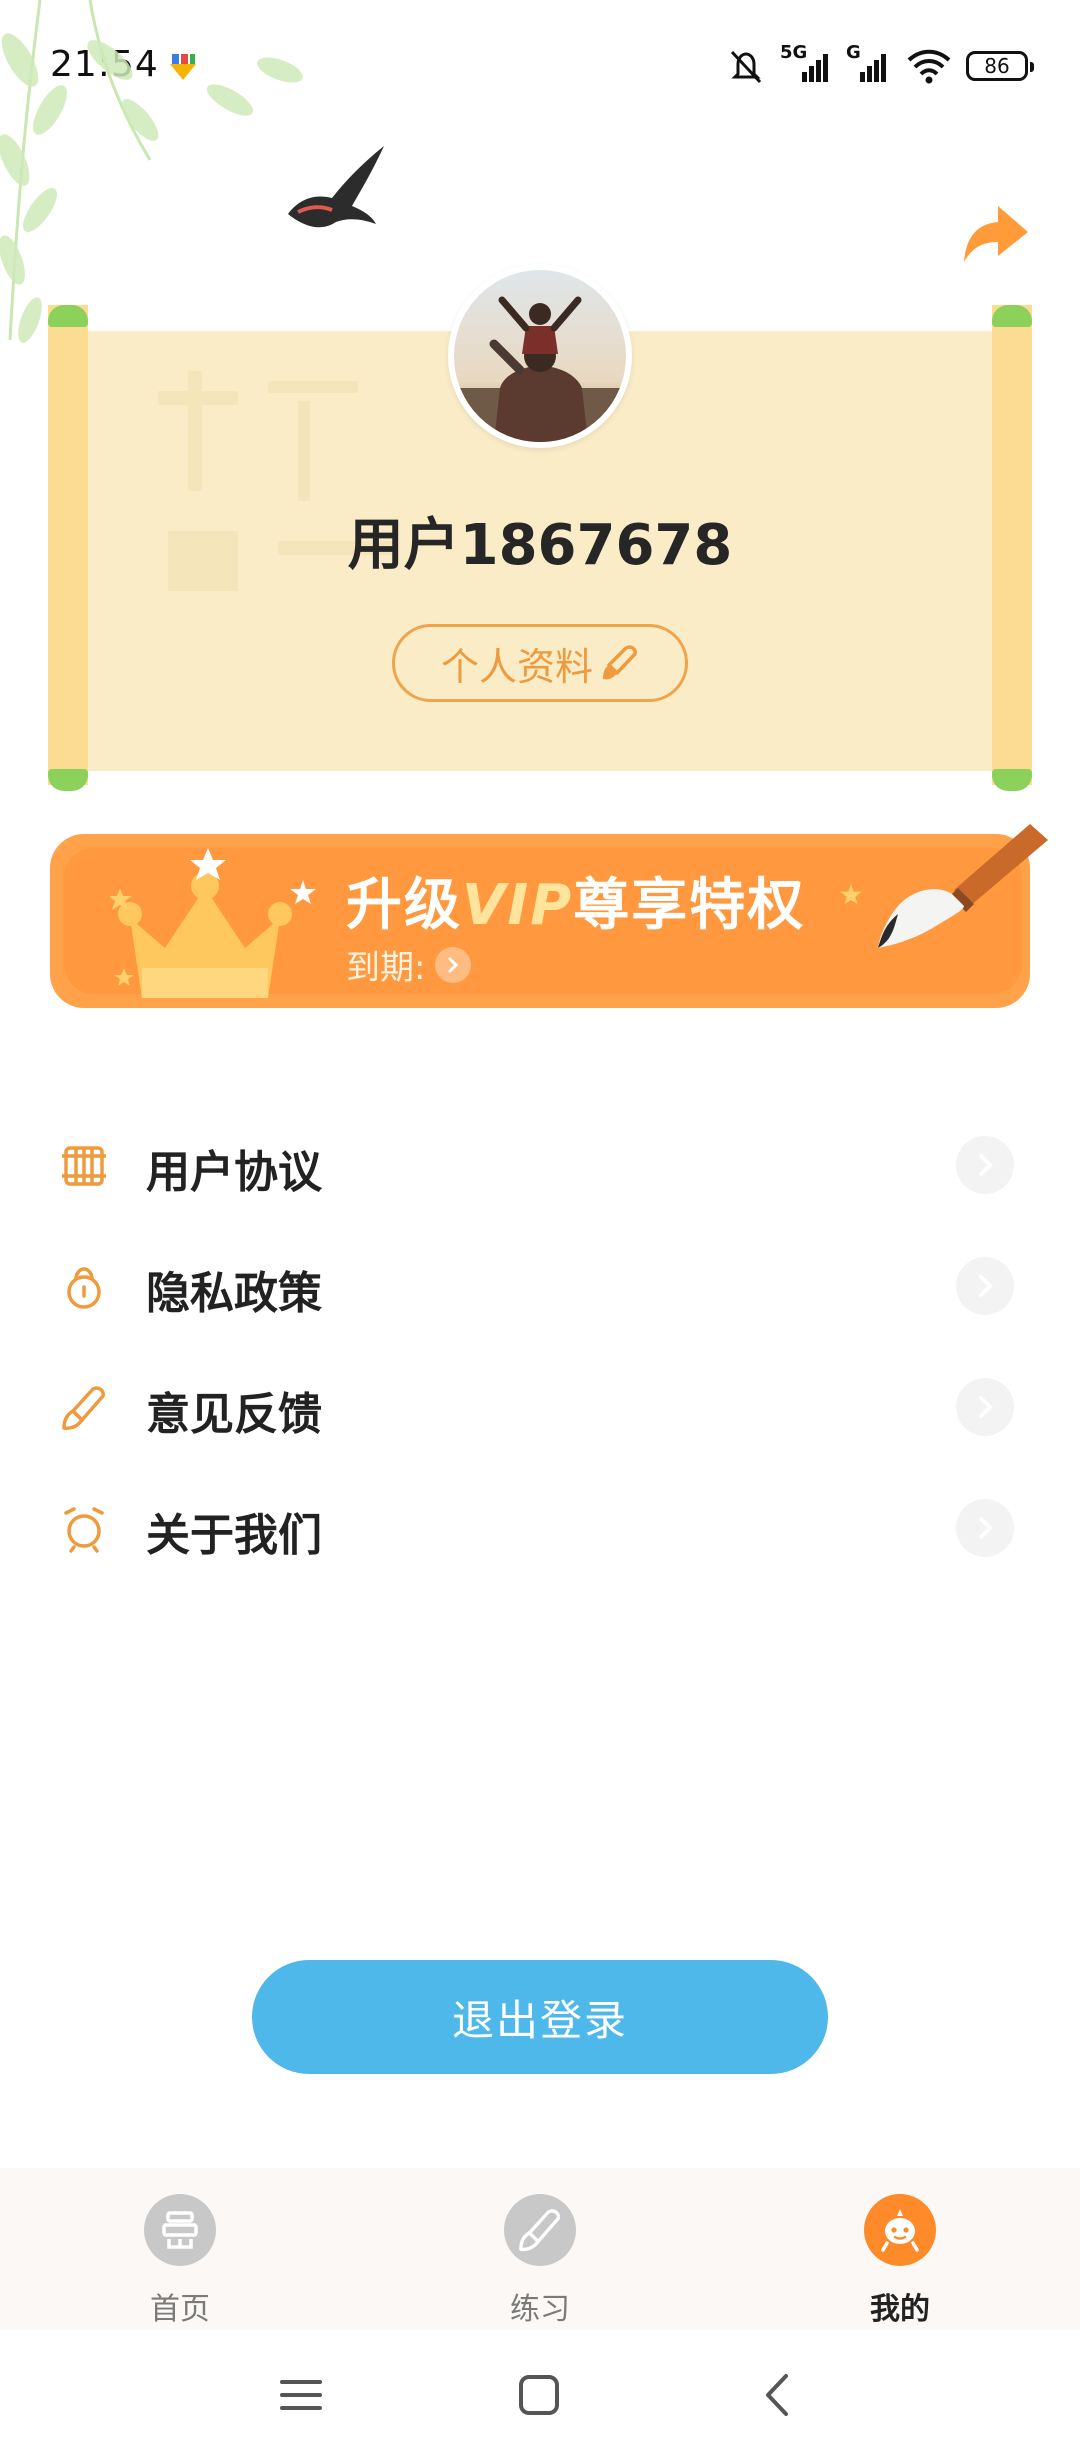 This screenshot has width=1080, height=2460. Describe the element at coordinates (540, 1402) in the screenshot. I see `menu-item-feedback: 意见反馈` at that location.